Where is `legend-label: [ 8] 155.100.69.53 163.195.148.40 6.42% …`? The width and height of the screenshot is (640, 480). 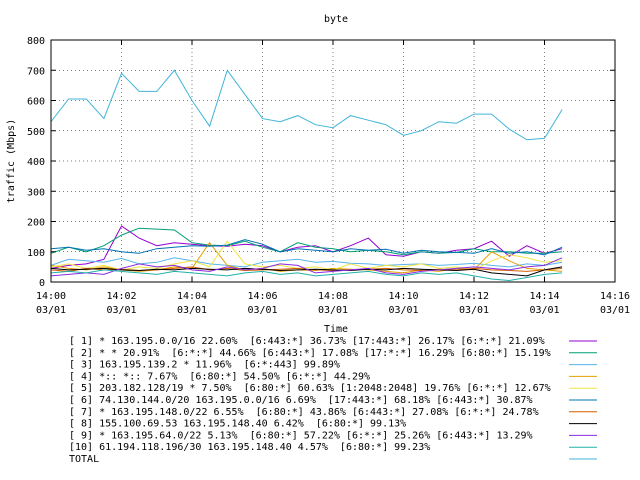 legend-label: [ 8] 155.100.69.53 163.195.148.40 6.42% … is located at coordinates (237, 424).